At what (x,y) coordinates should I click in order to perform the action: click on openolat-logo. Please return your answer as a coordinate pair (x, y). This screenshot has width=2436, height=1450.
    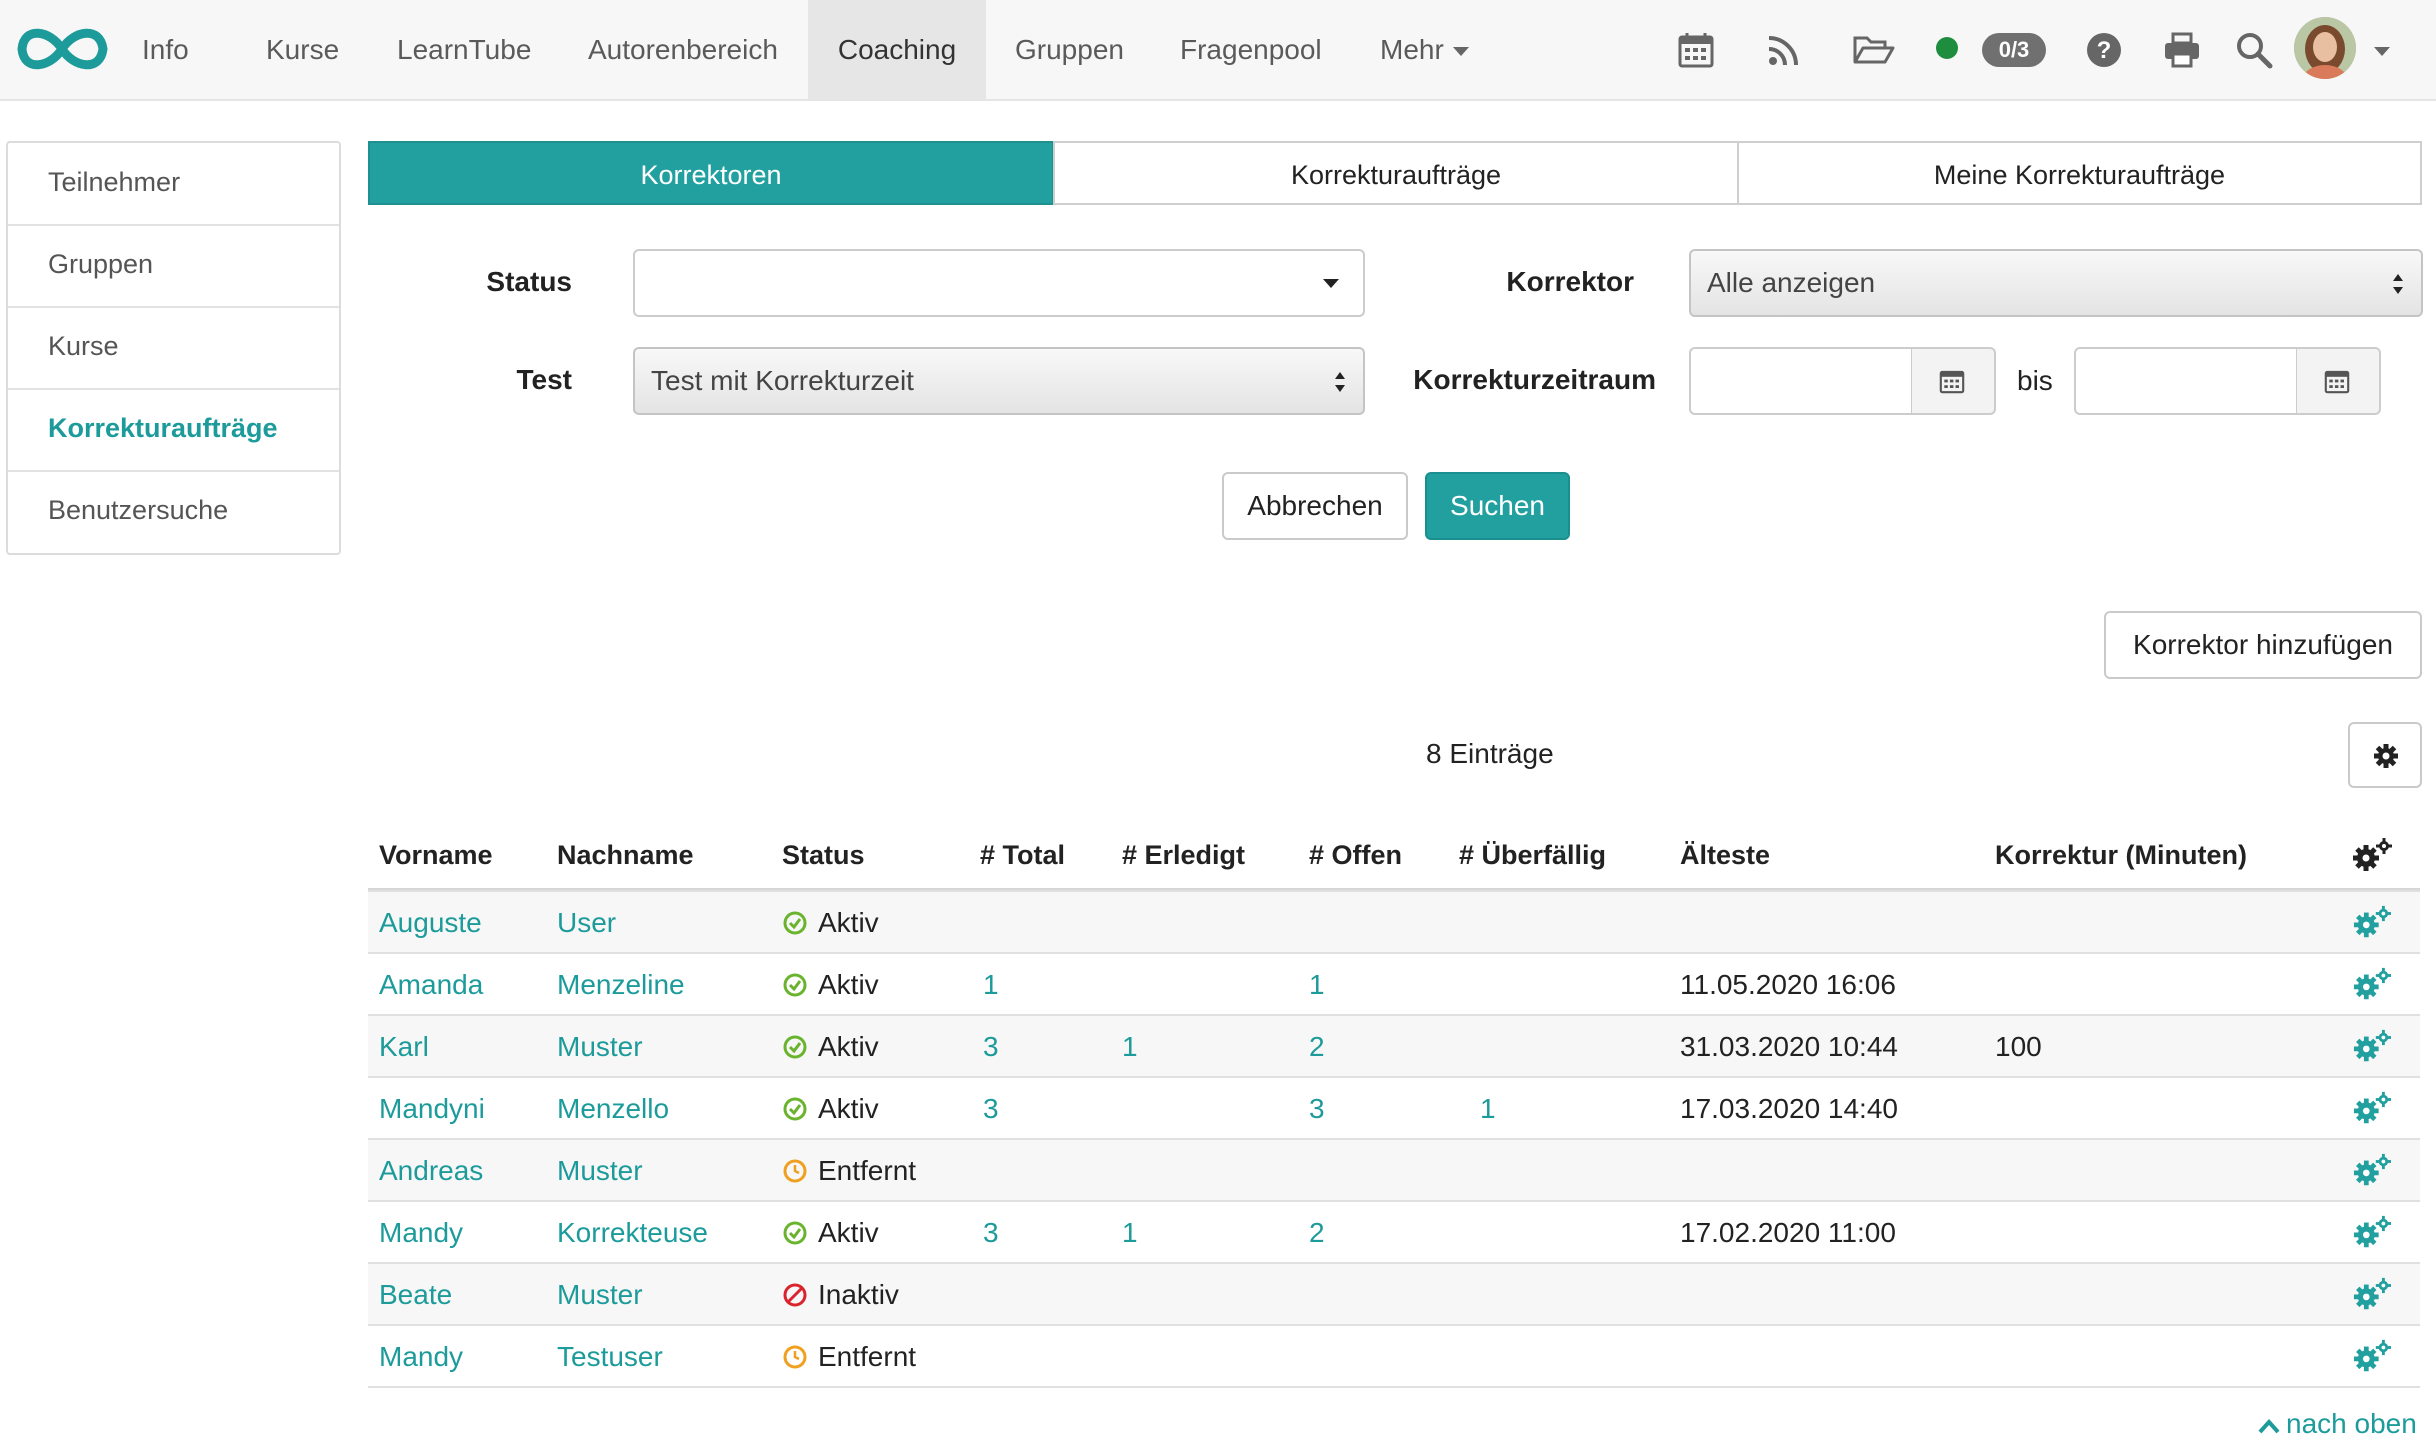
    Looking at the image, I should click on (62, 49).